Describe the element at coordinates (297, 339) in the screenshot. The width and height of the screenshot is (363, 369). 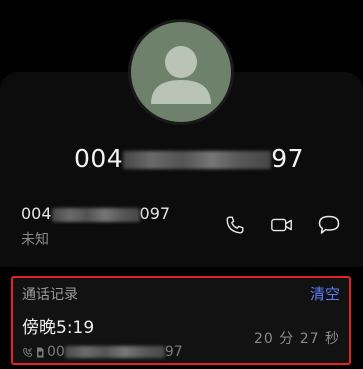
I see `call-log-entry-duration: 20 分 27 秒` at that location.